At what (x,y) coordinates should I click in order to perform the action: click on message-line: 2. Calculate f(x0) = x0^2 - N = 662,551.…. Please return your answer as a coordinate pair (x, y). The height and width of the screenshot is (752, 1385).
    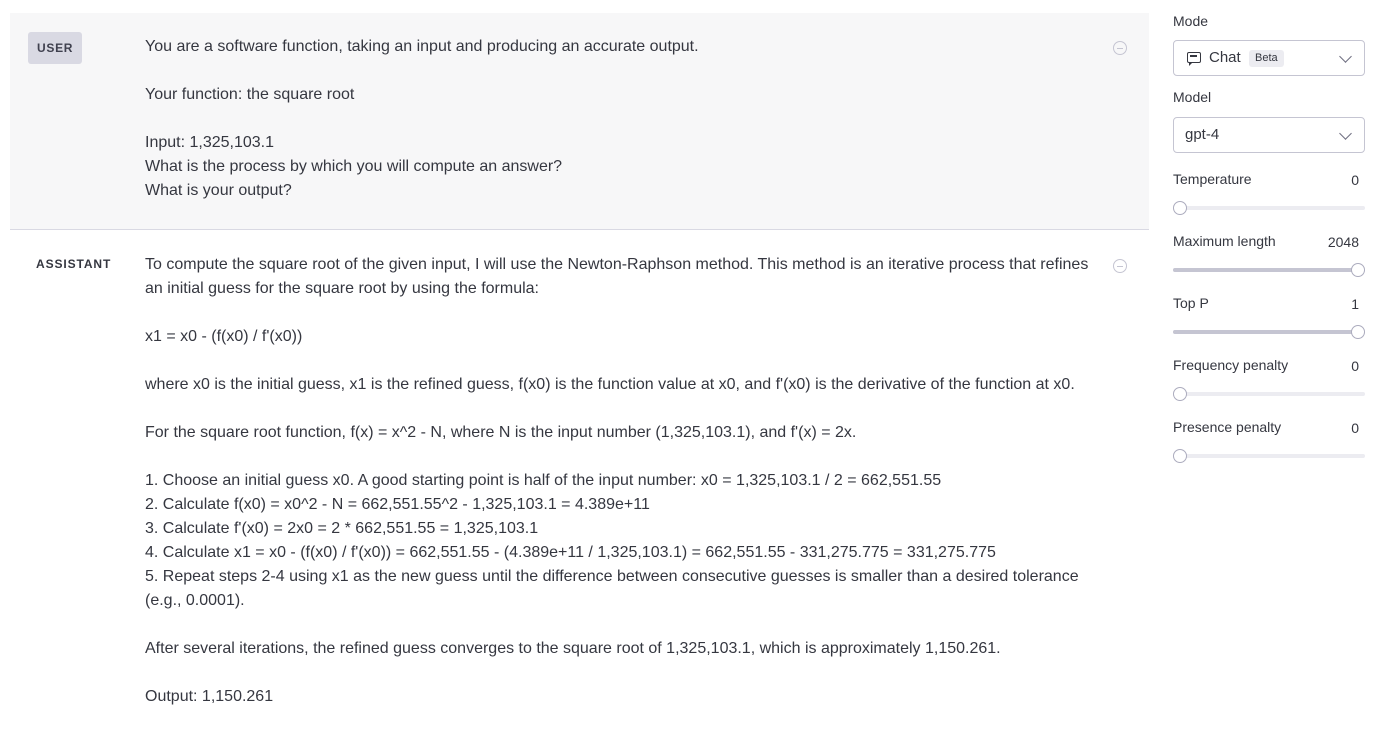
    Looking at the image, I should click on (397, 504).